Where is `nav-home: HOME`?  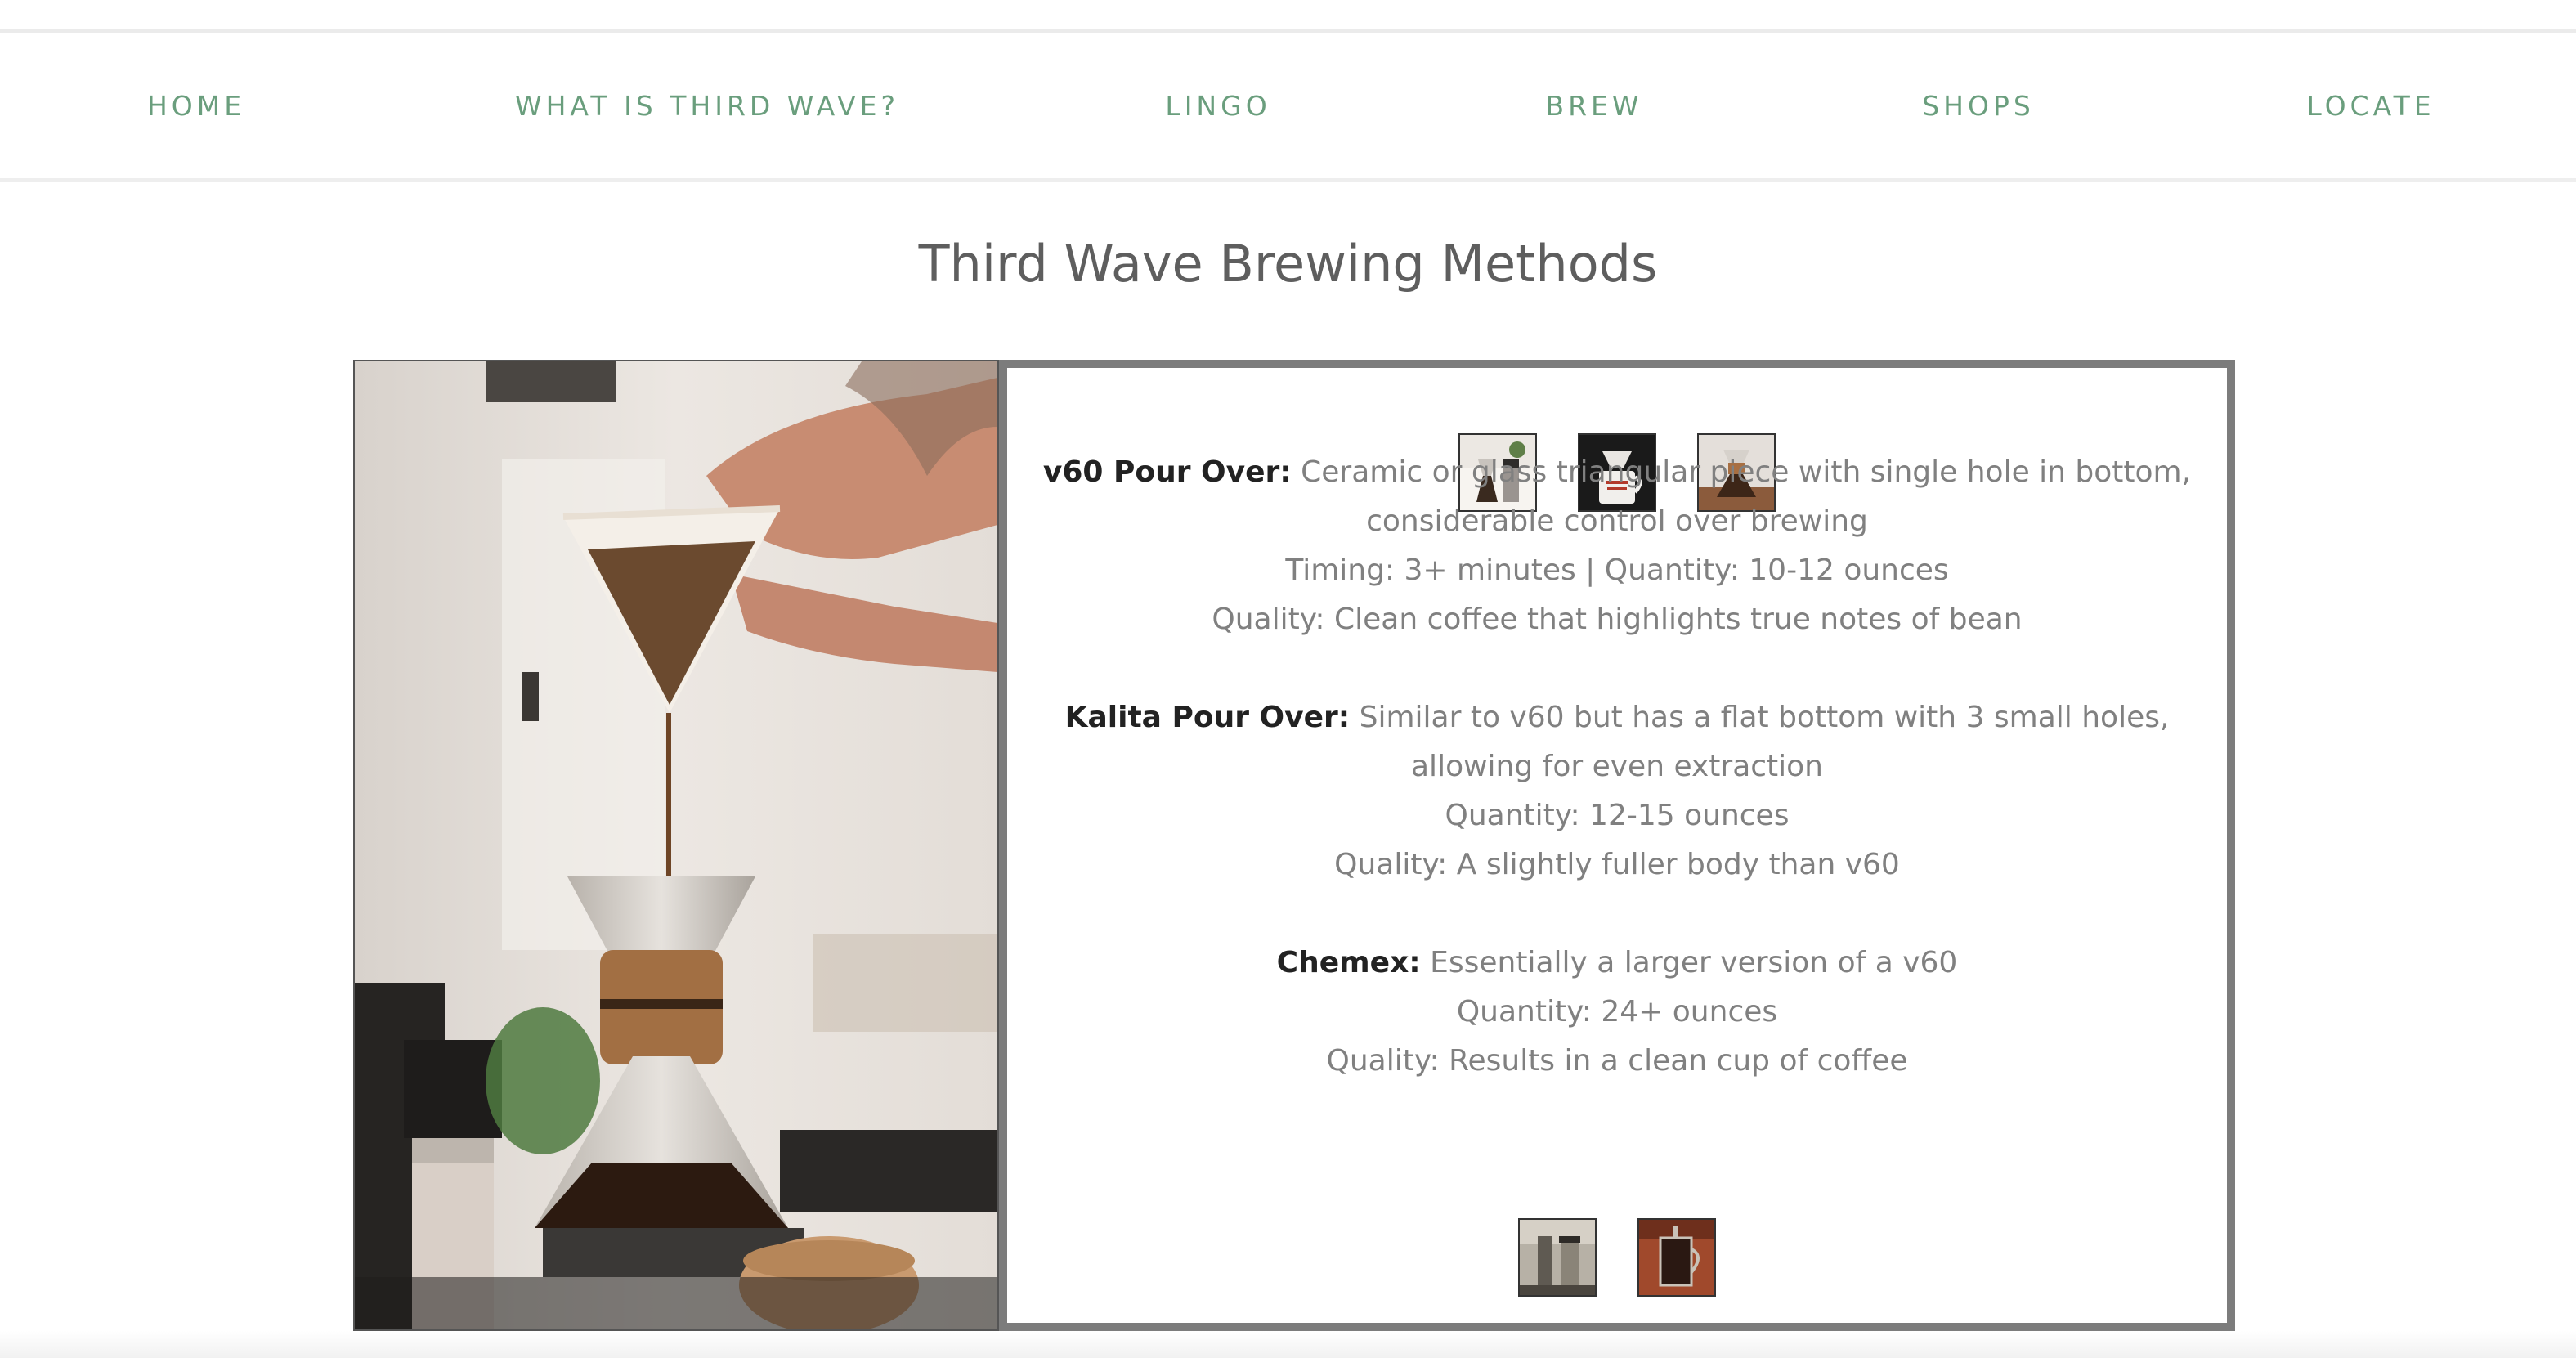
nav-home: HOME is located at coordinates (196, 105).